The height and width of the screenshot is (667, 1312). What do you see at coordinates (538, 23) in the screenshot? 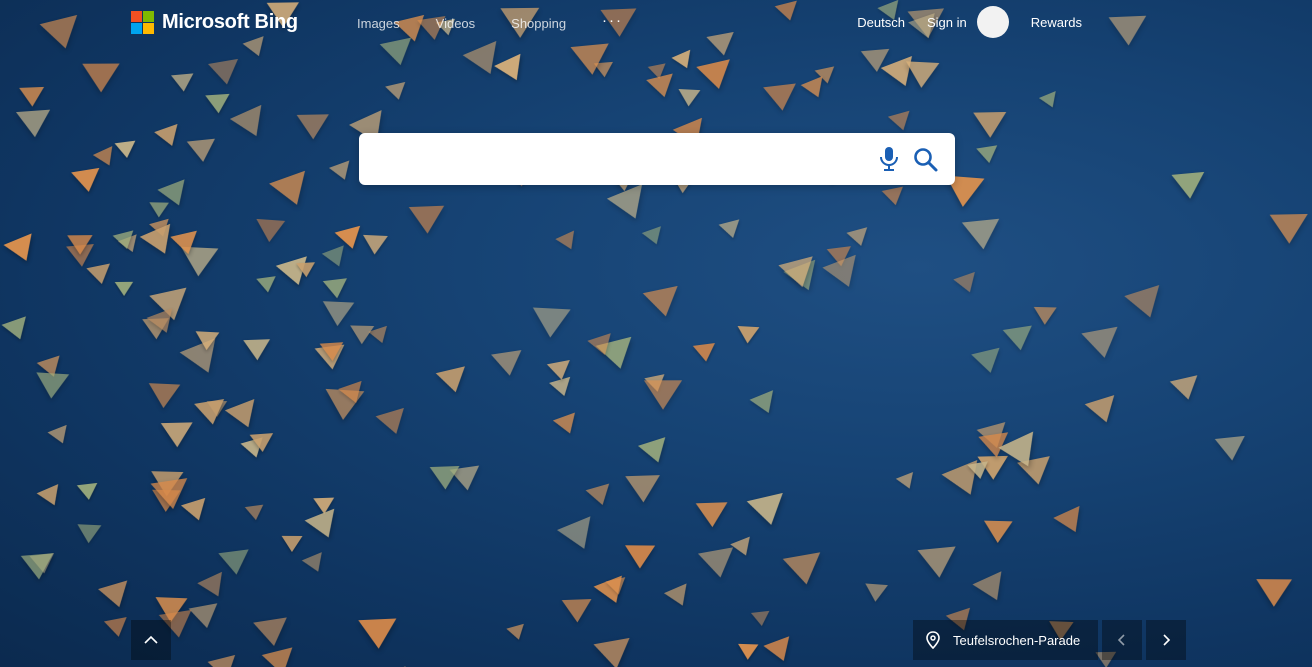
I see `nav-shopping: Shopping` at bounding box center [538, 23].